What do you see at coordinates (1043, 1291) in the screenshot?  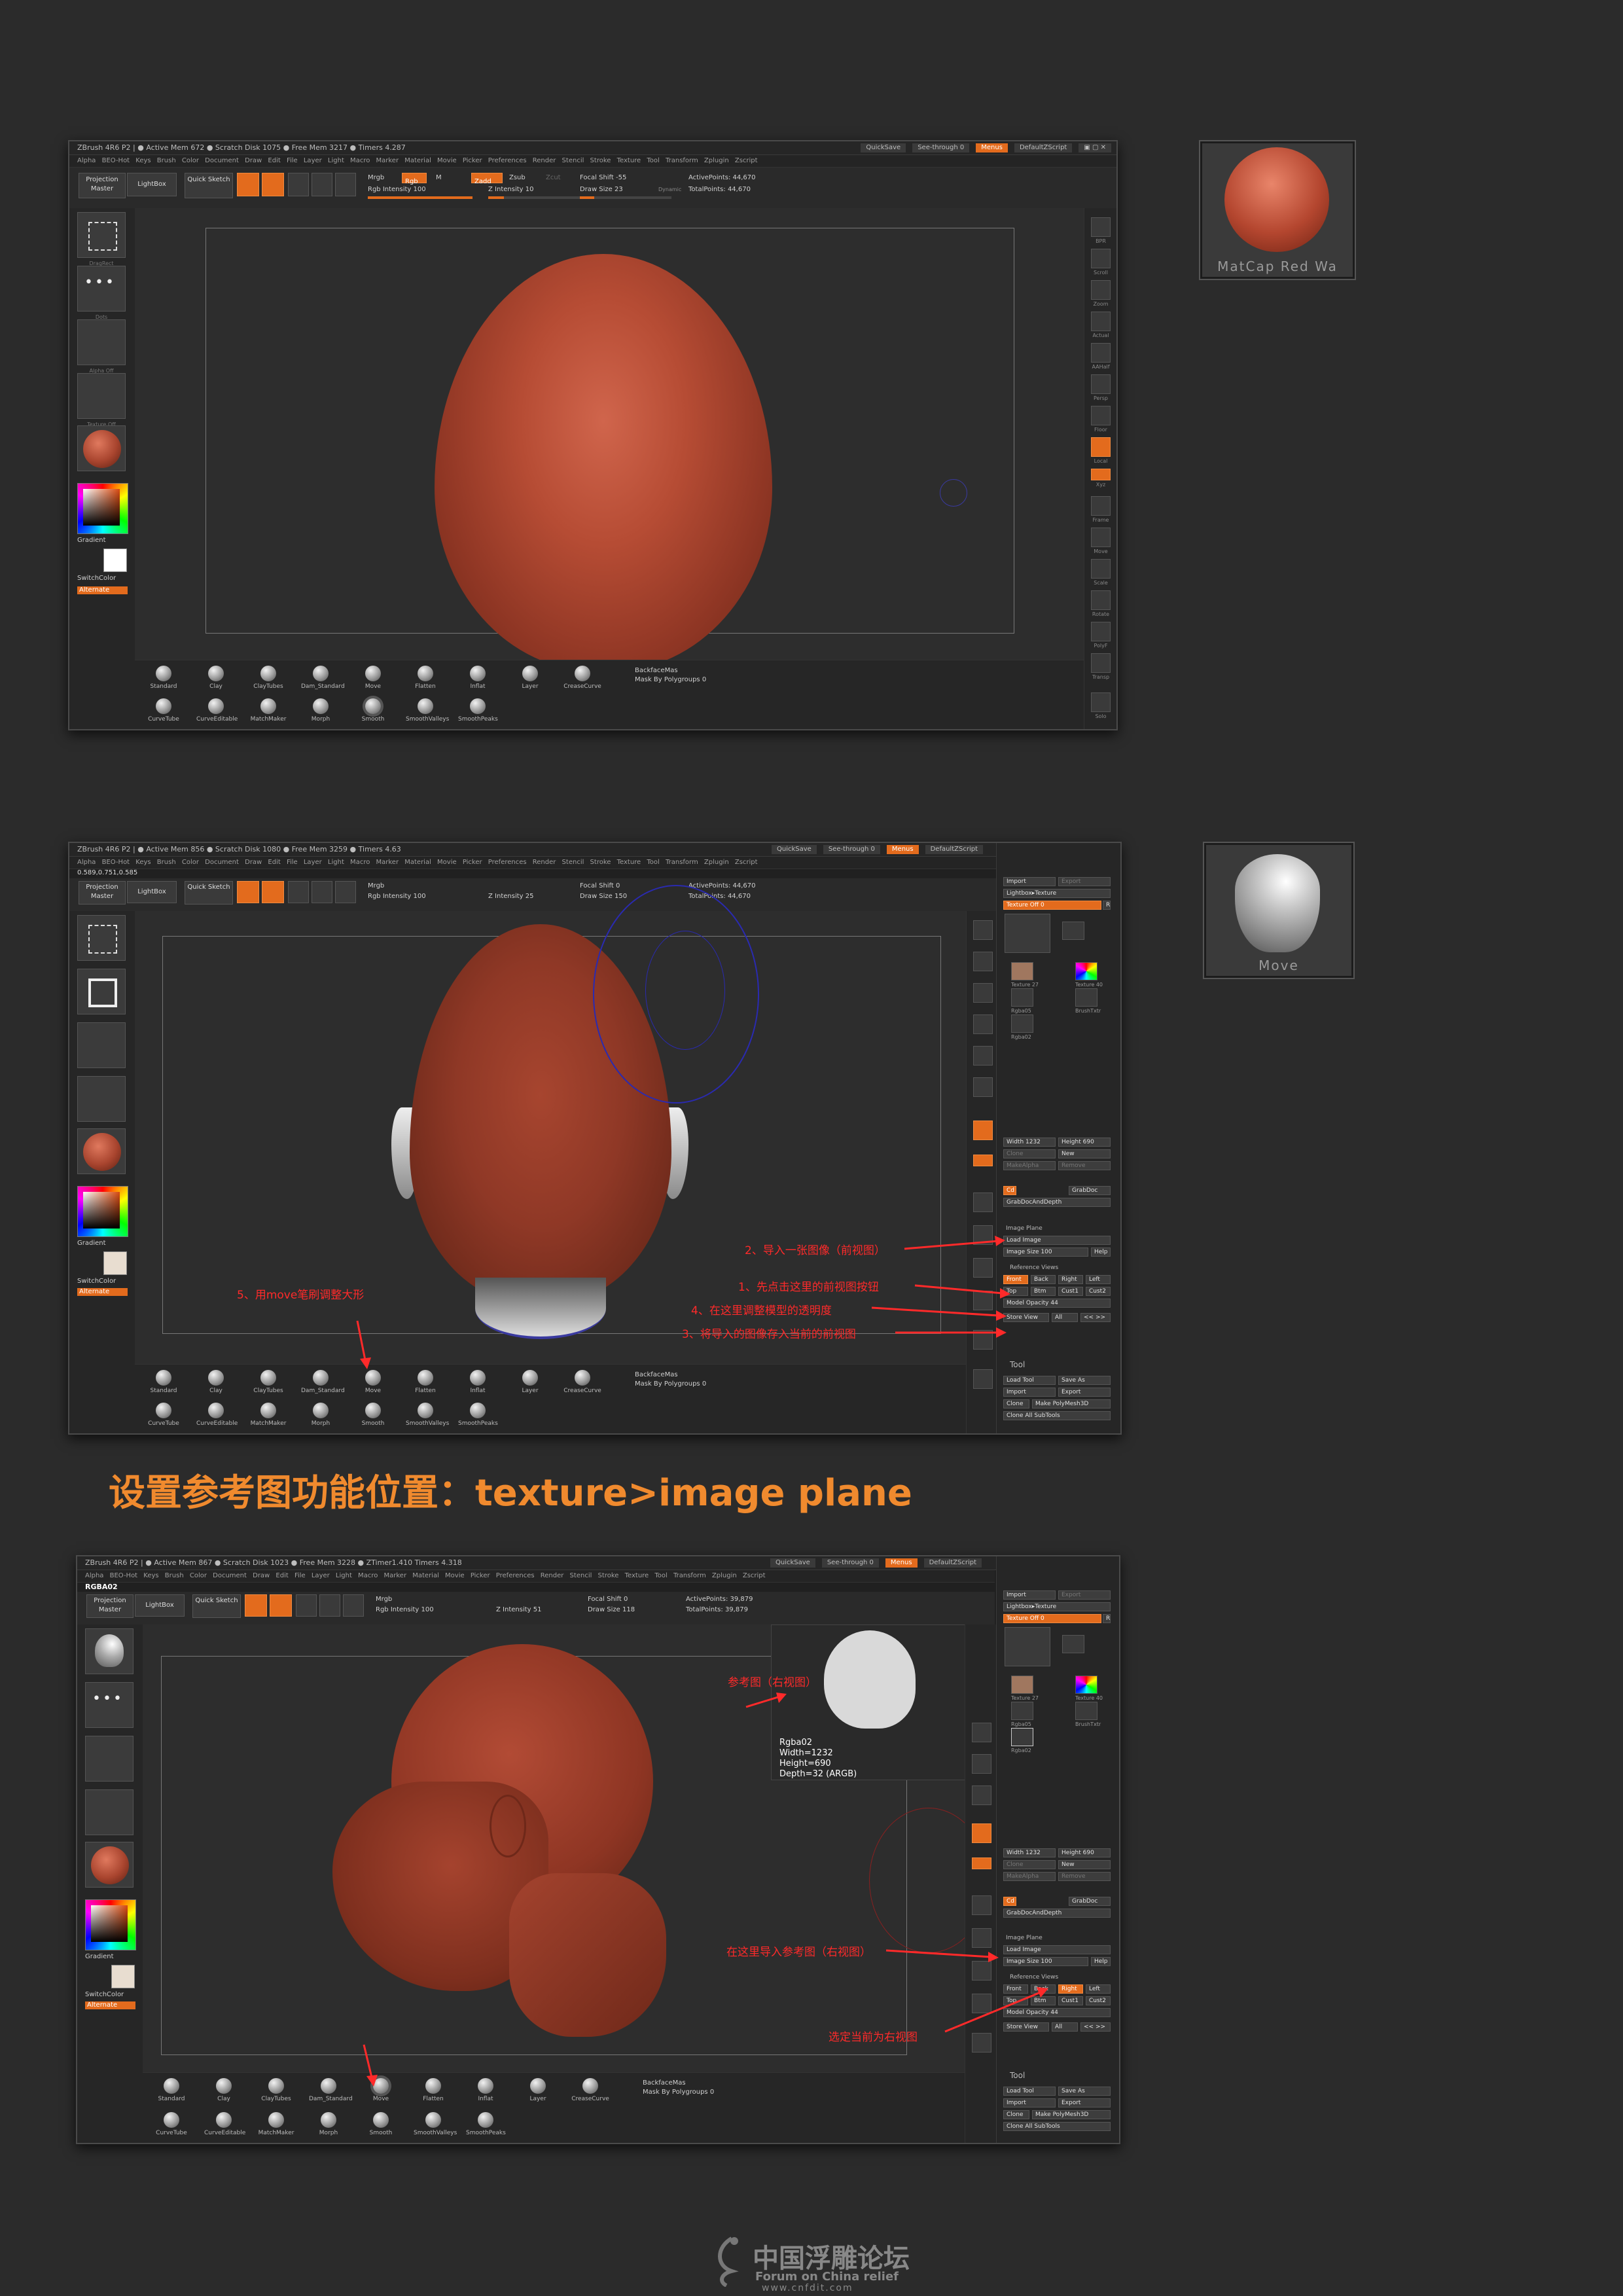 I see `view-btm-button: Btm` at bounding box center [1043, 1291].